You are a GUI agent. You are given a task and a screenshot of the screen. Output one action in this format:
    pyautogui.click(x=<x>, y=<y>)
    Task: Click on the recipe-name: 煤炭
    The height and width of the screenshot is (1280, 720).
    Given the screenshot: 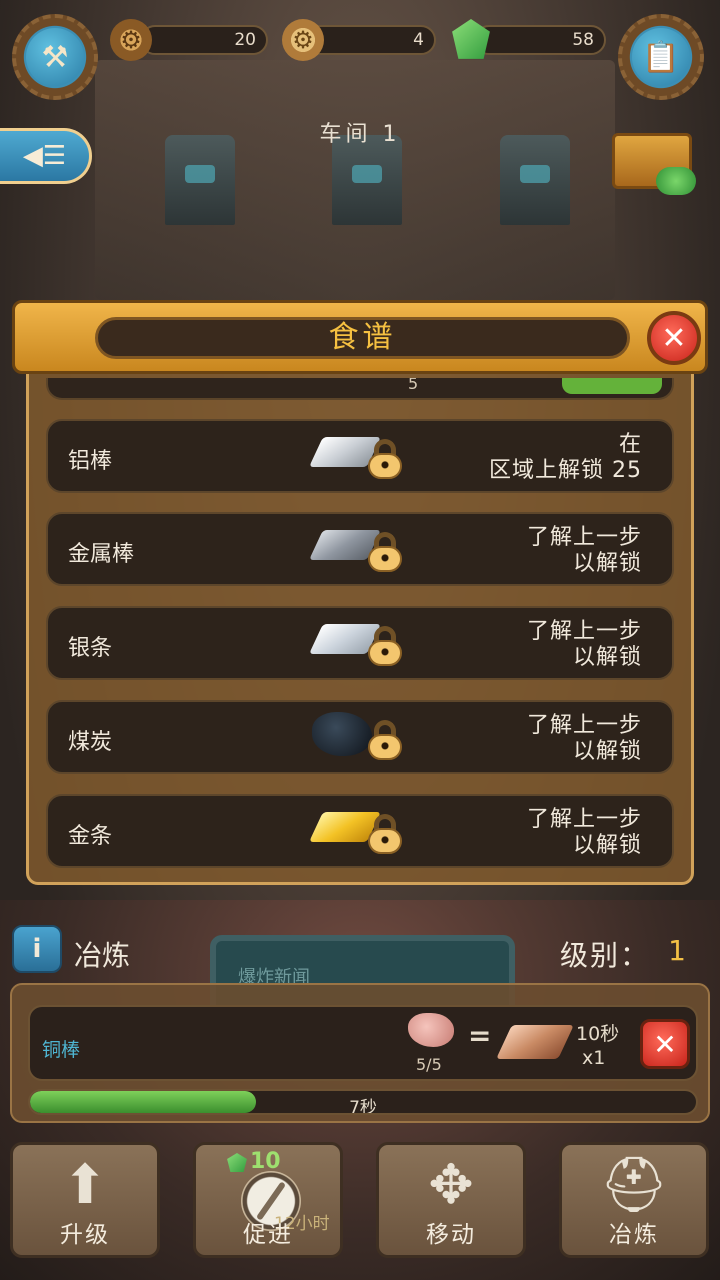 What is the action you would take?
    pyautogui.click(x=90, y=742)
    